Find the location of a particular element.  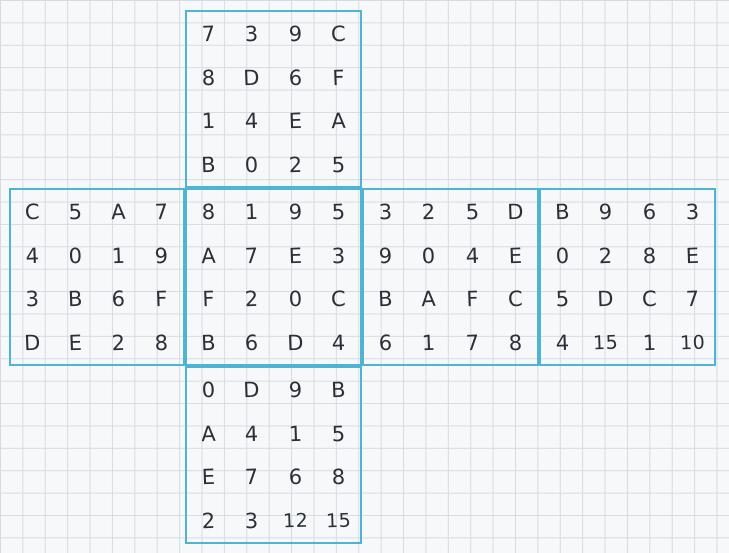

cube-face-left: C 5 A 7 4 0 1 9 3 B 6 F D E 2 8 is located at coordinates (97, 277).